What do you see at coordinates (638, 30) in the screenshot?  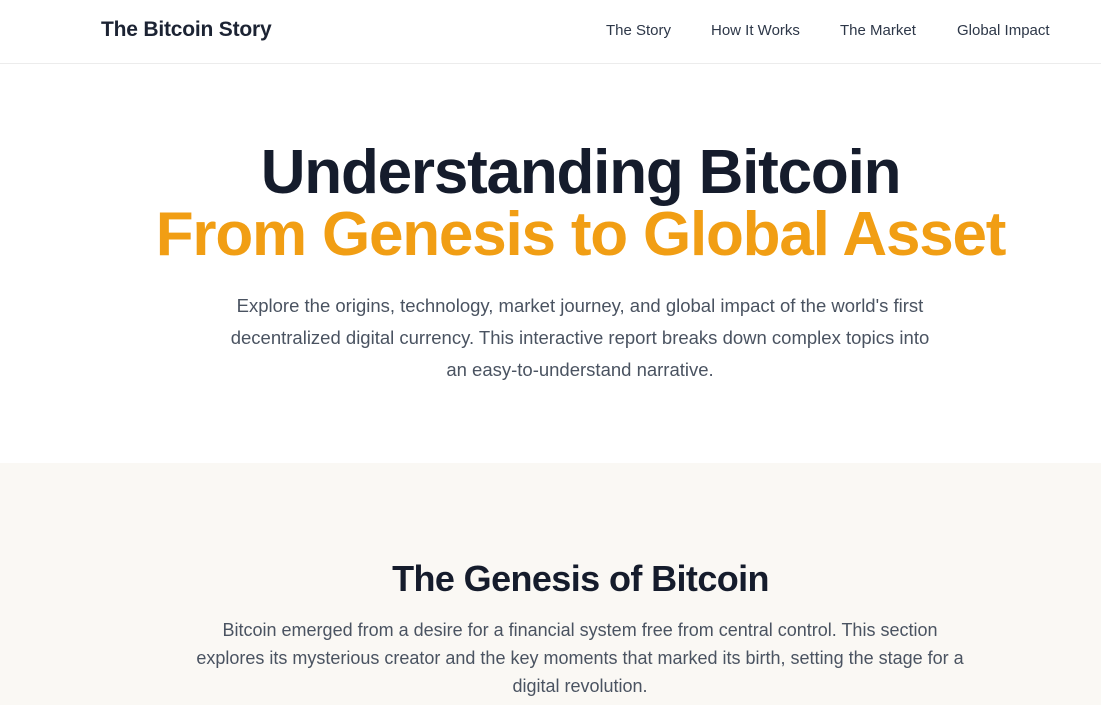 I see `nav-link-the-story: The Story` at bounding box center [638, 30].